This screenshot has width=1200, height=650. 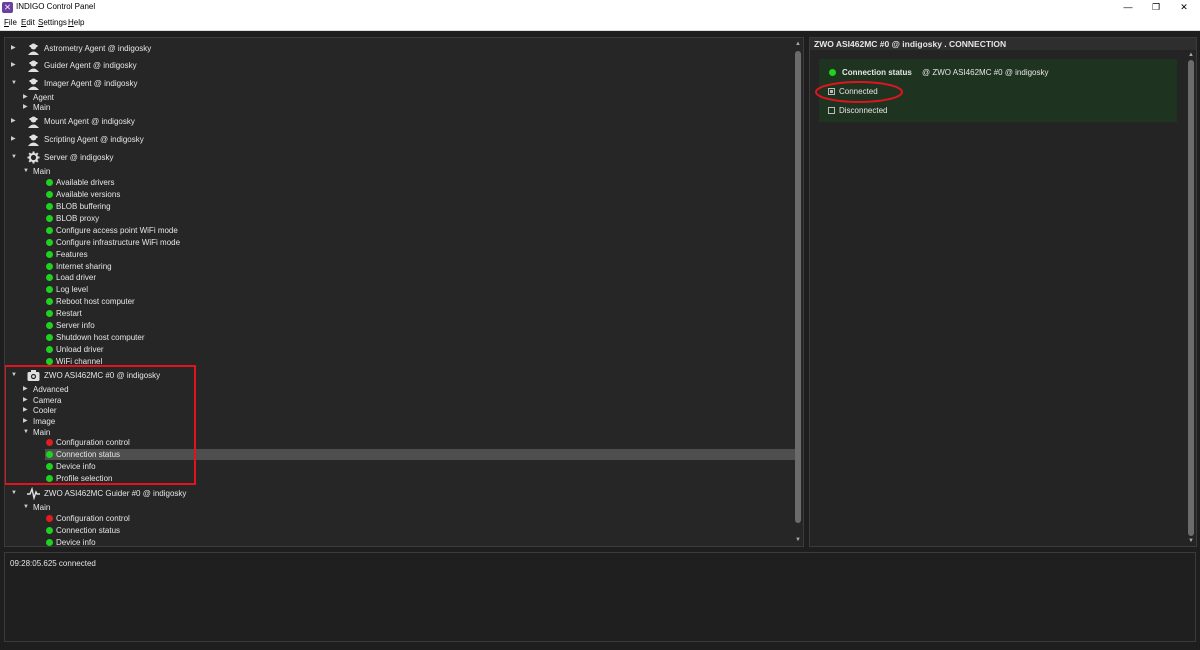 What do you see at coordinates (600, 7) in the screenshot?
I see `title-bar: ⨯ INDIGO Control Panel — ❐ ✕` at bounding box center [600, 7].